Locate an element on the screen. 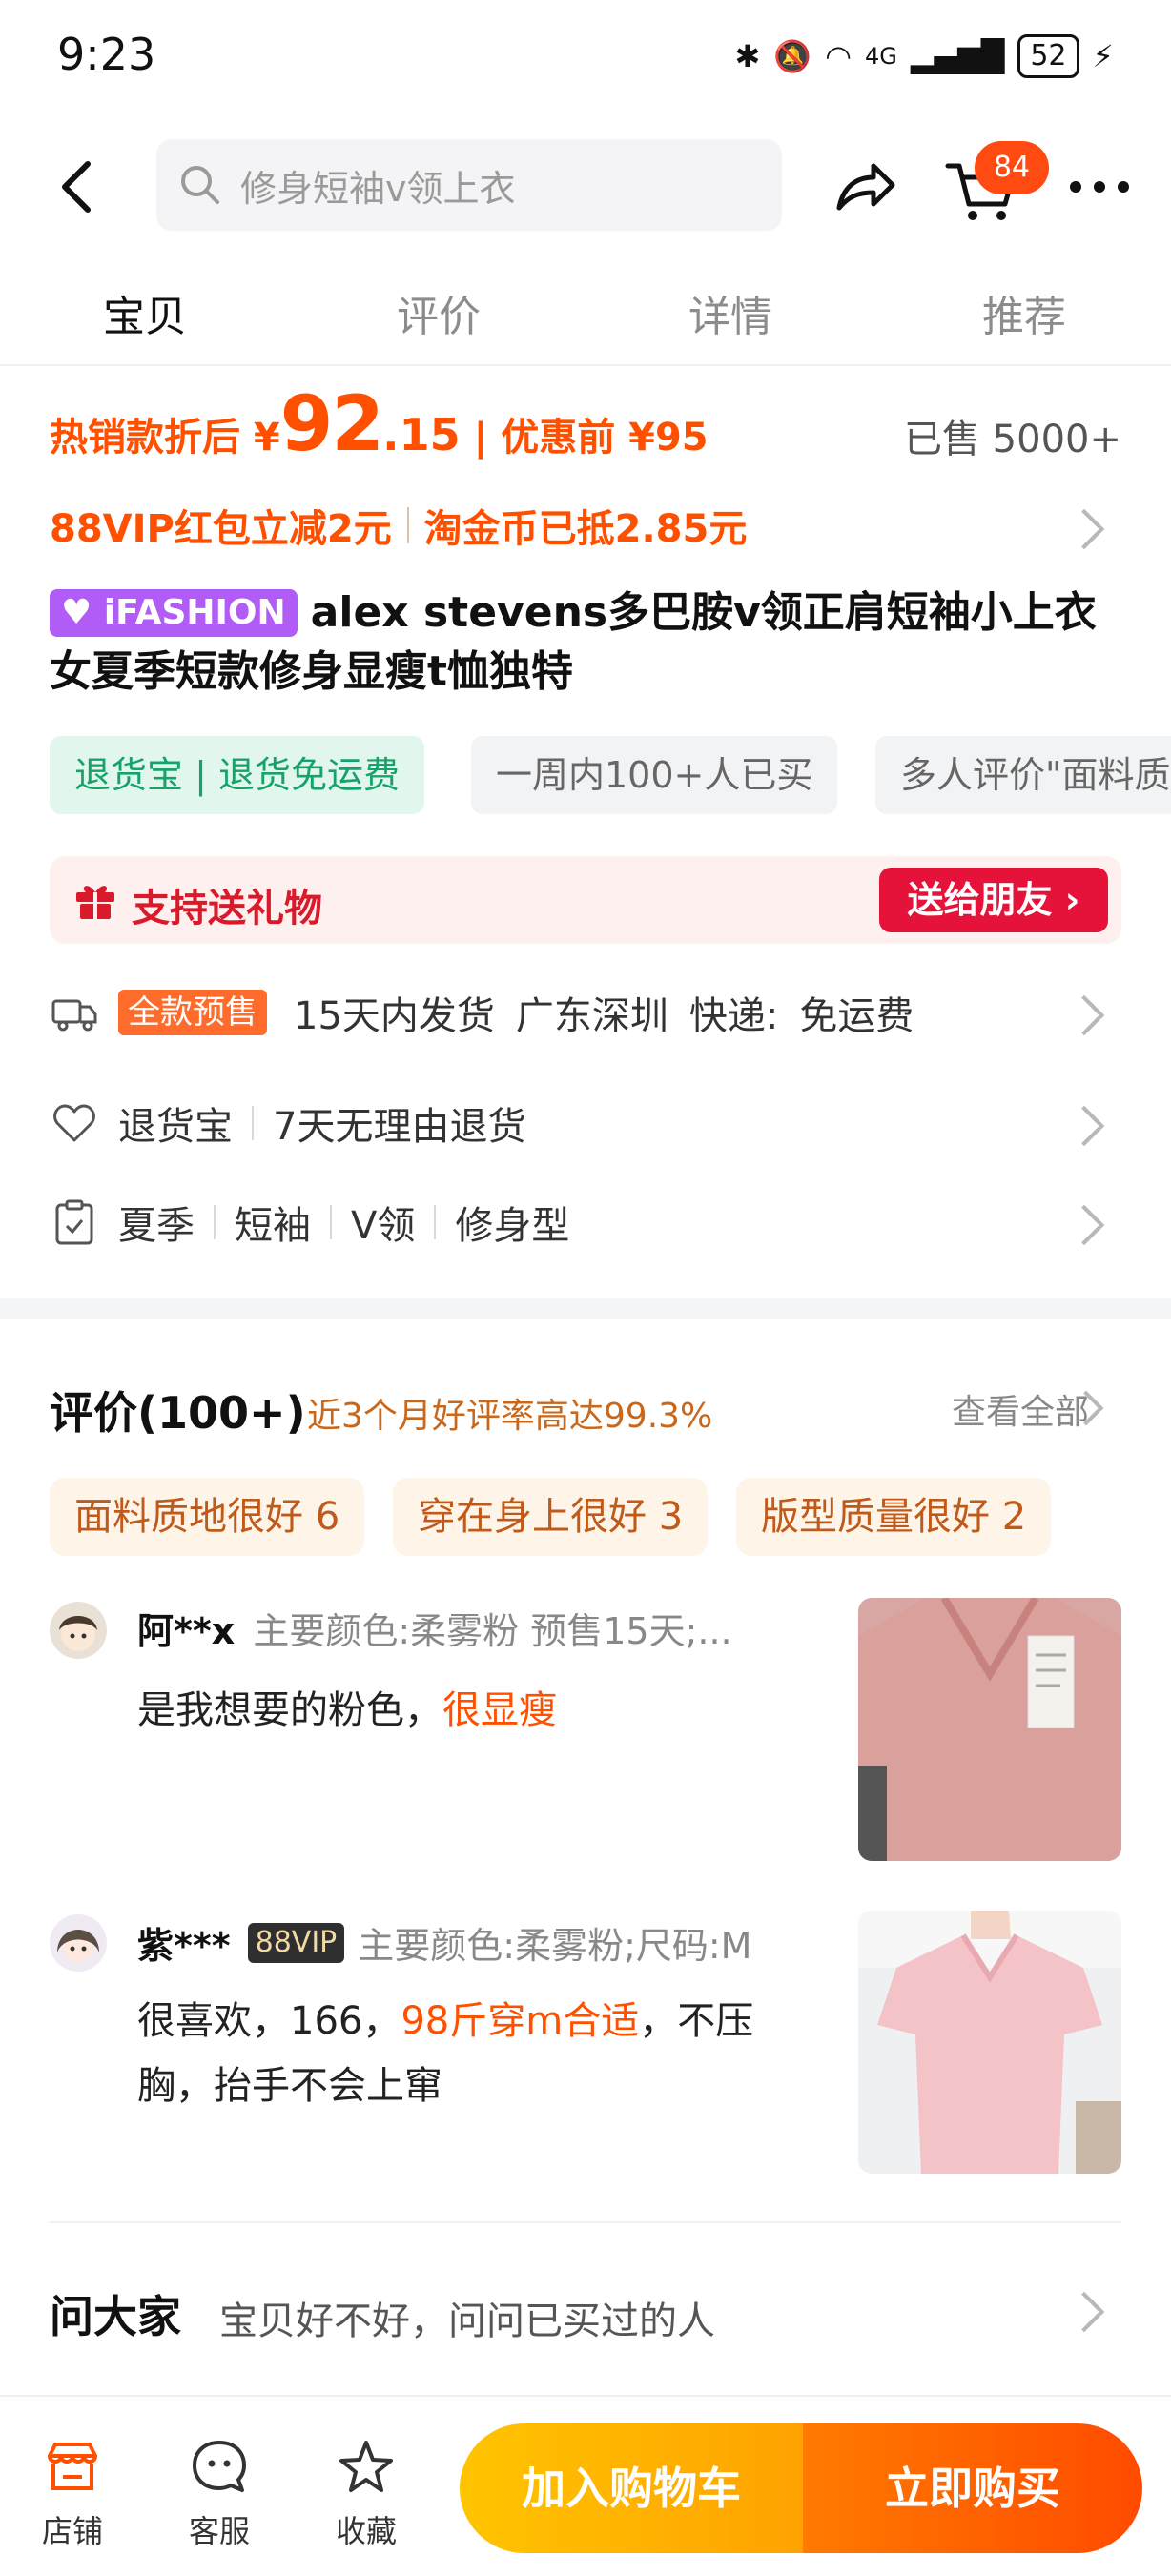 The height and width of the screenshot is (2576, 1171). reviewer-name: 阿**x is located at coordinates (186, 1631).